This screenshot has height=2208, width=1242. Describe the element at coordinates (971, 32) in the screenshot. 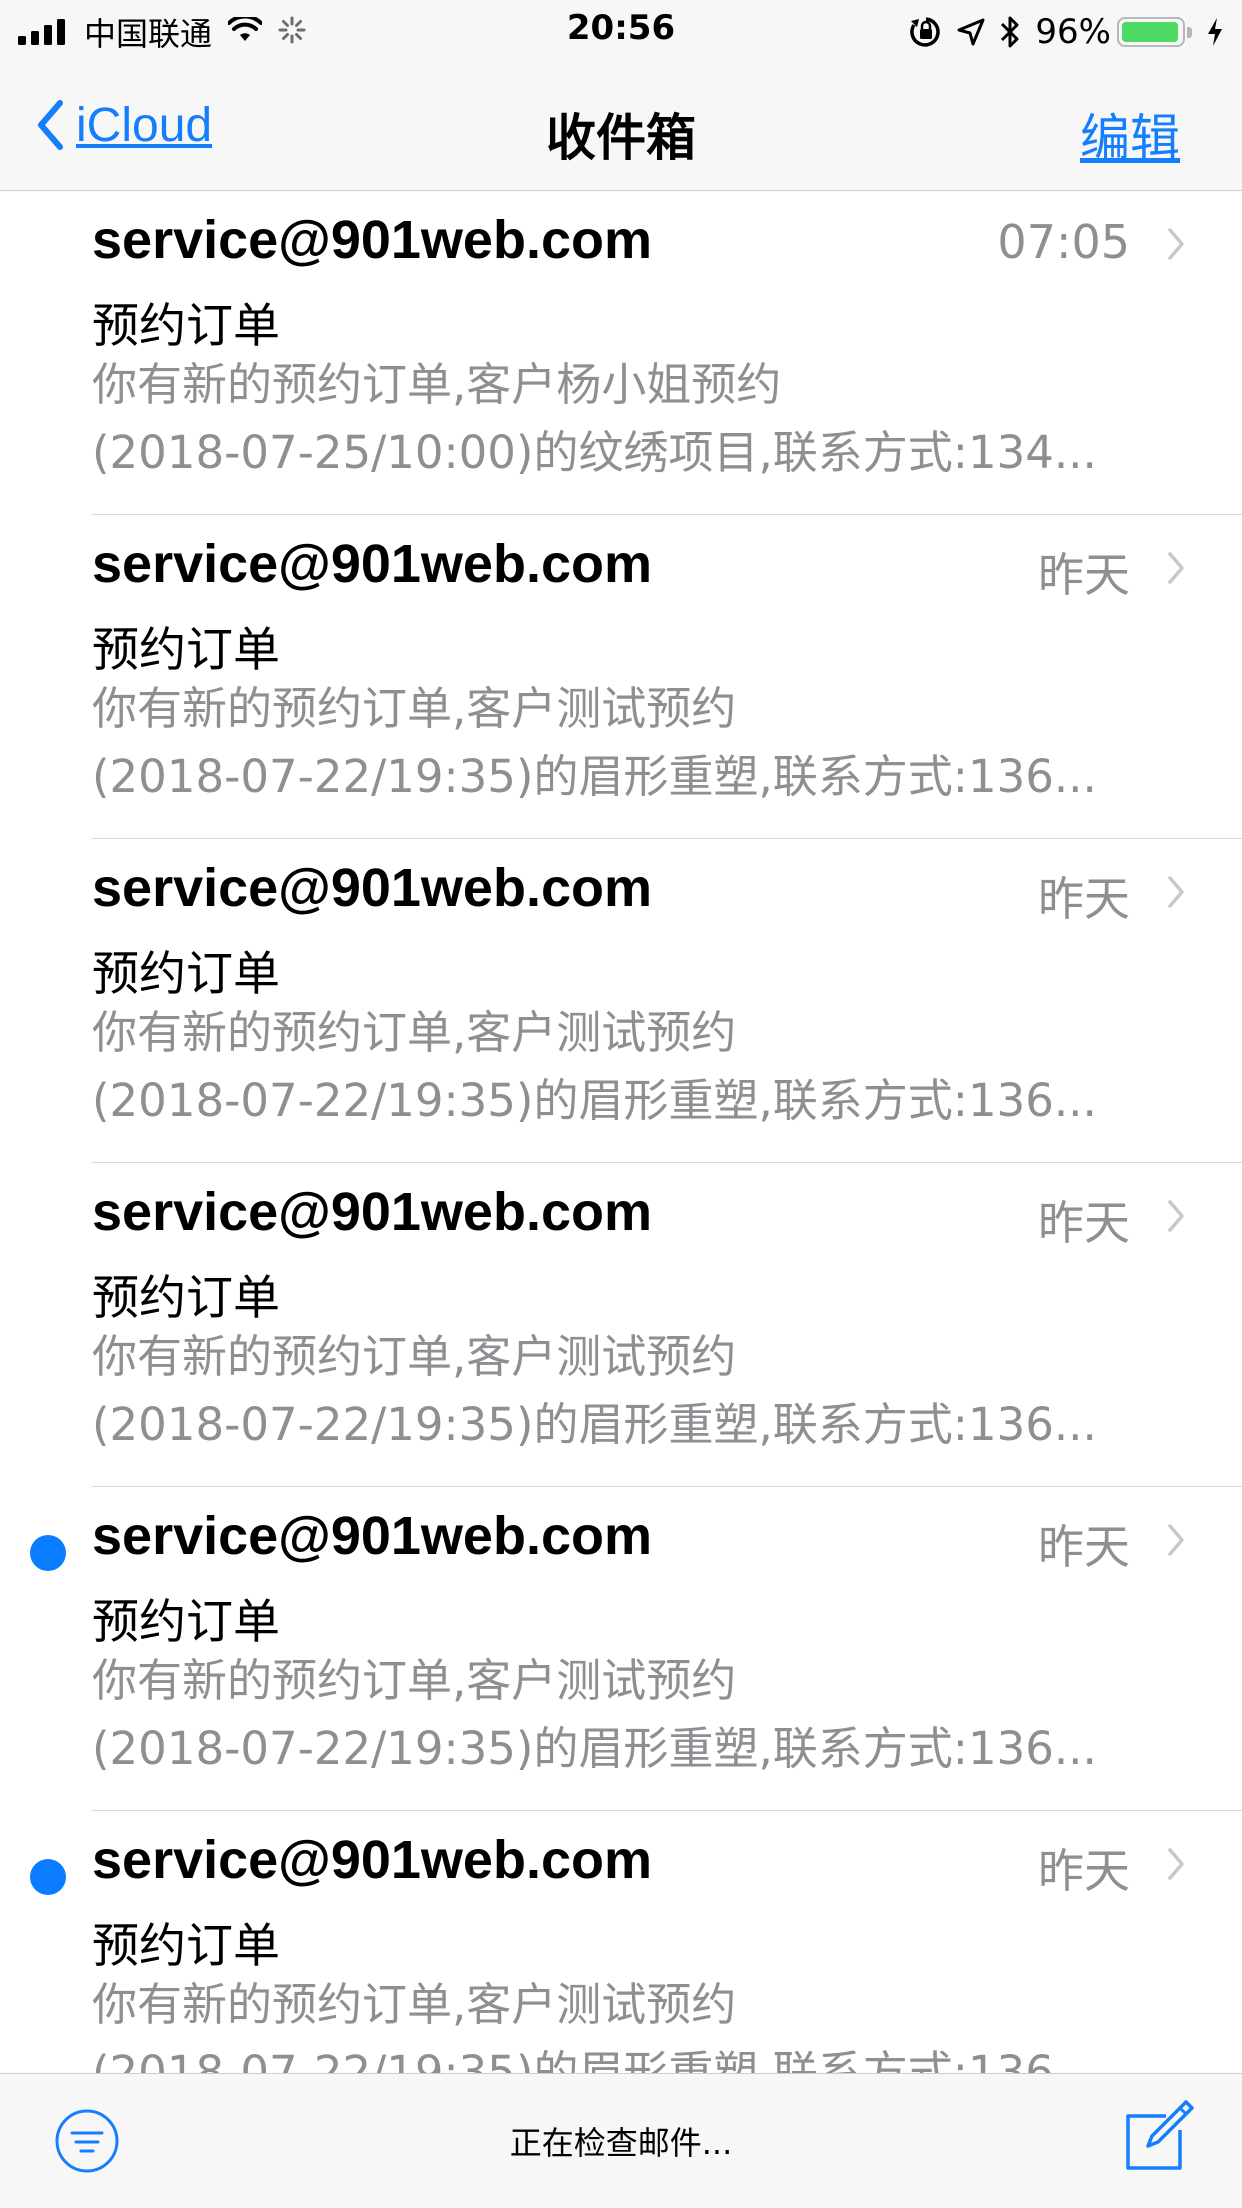

I see `location-icon` at that location.